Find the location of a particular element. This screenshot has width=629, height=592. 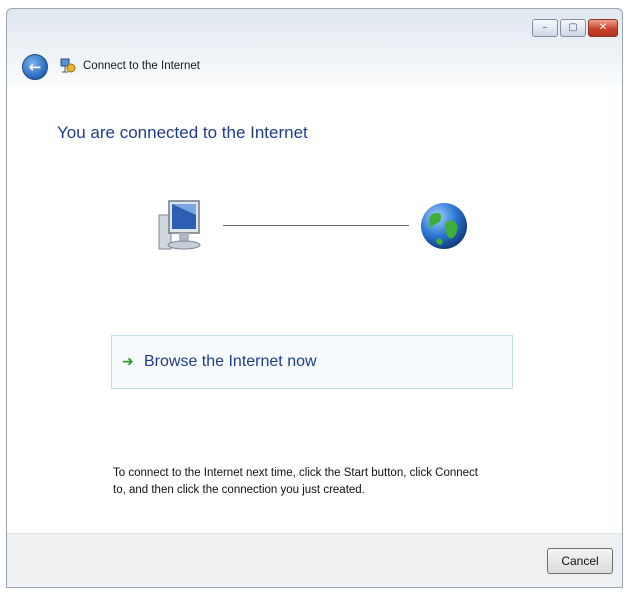

back-arrow-icon: ← is located at coordinates (35, 67).